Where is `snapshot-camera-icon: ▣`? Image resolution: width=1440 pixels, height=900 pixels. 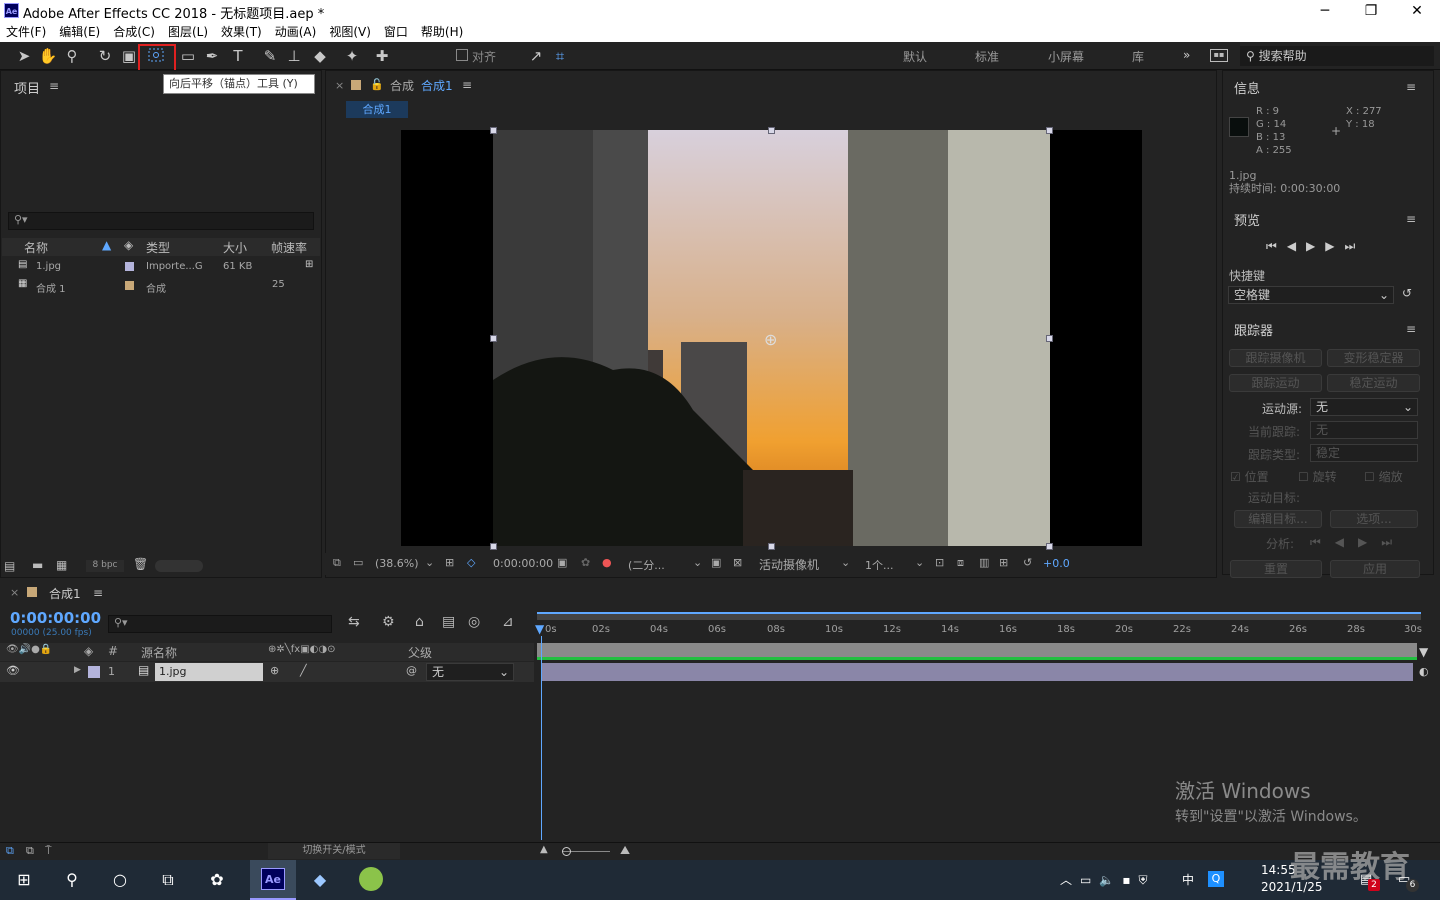
snapshot-camera-icon: ▣ is located at coordinates (562, 562).